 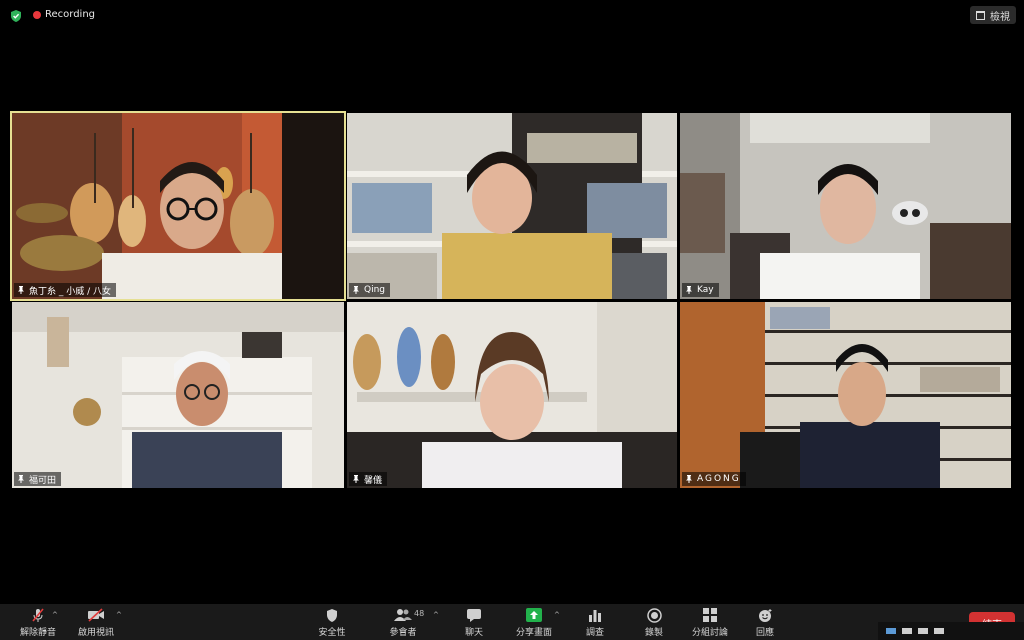 What do you see at coordinates (37, 14) in the screenshot?
I see `recording-dot-icon` at bounding box center [37, 14].